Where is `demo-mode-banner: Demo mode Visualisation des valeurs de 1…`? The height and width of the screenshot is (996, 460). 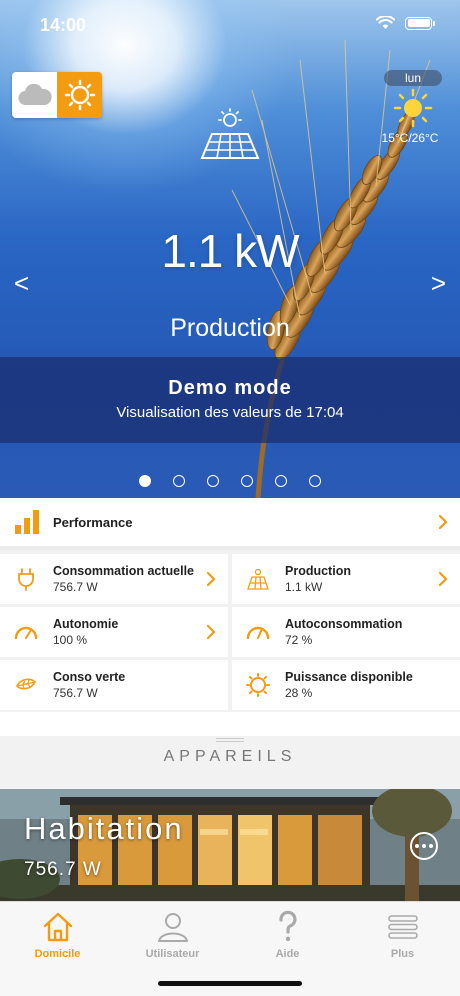 demo-mode-banner: Demo mode Visualisation des valeurs de 1… is located at coordinates (230, 400).